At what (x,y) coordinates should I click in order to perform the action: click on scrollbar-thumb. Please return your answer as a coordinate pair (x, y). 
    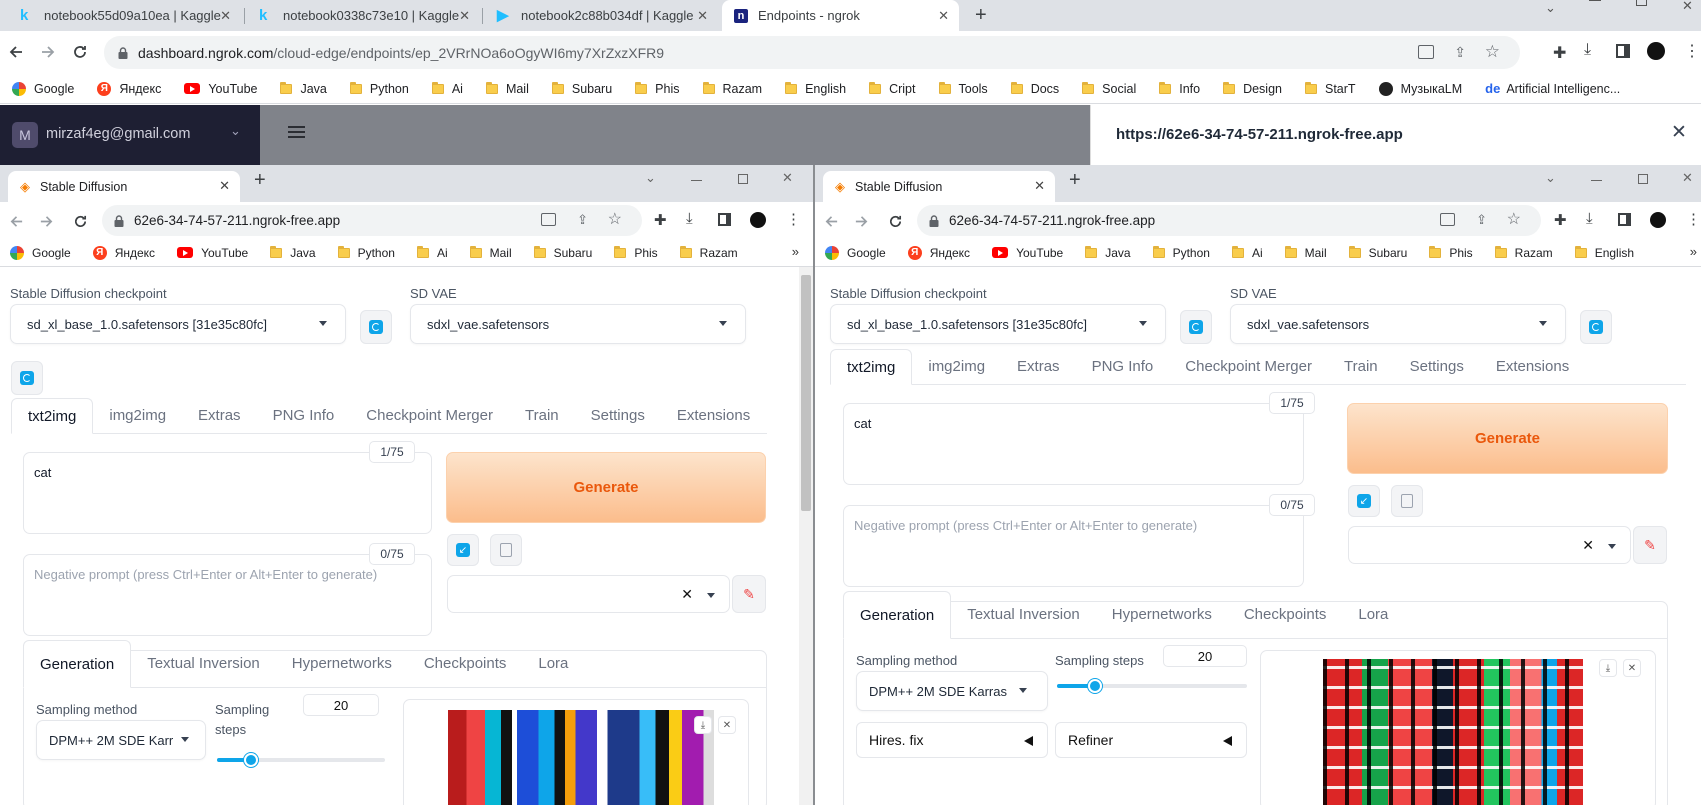
    Looking at the image, I should click on (806, 393).